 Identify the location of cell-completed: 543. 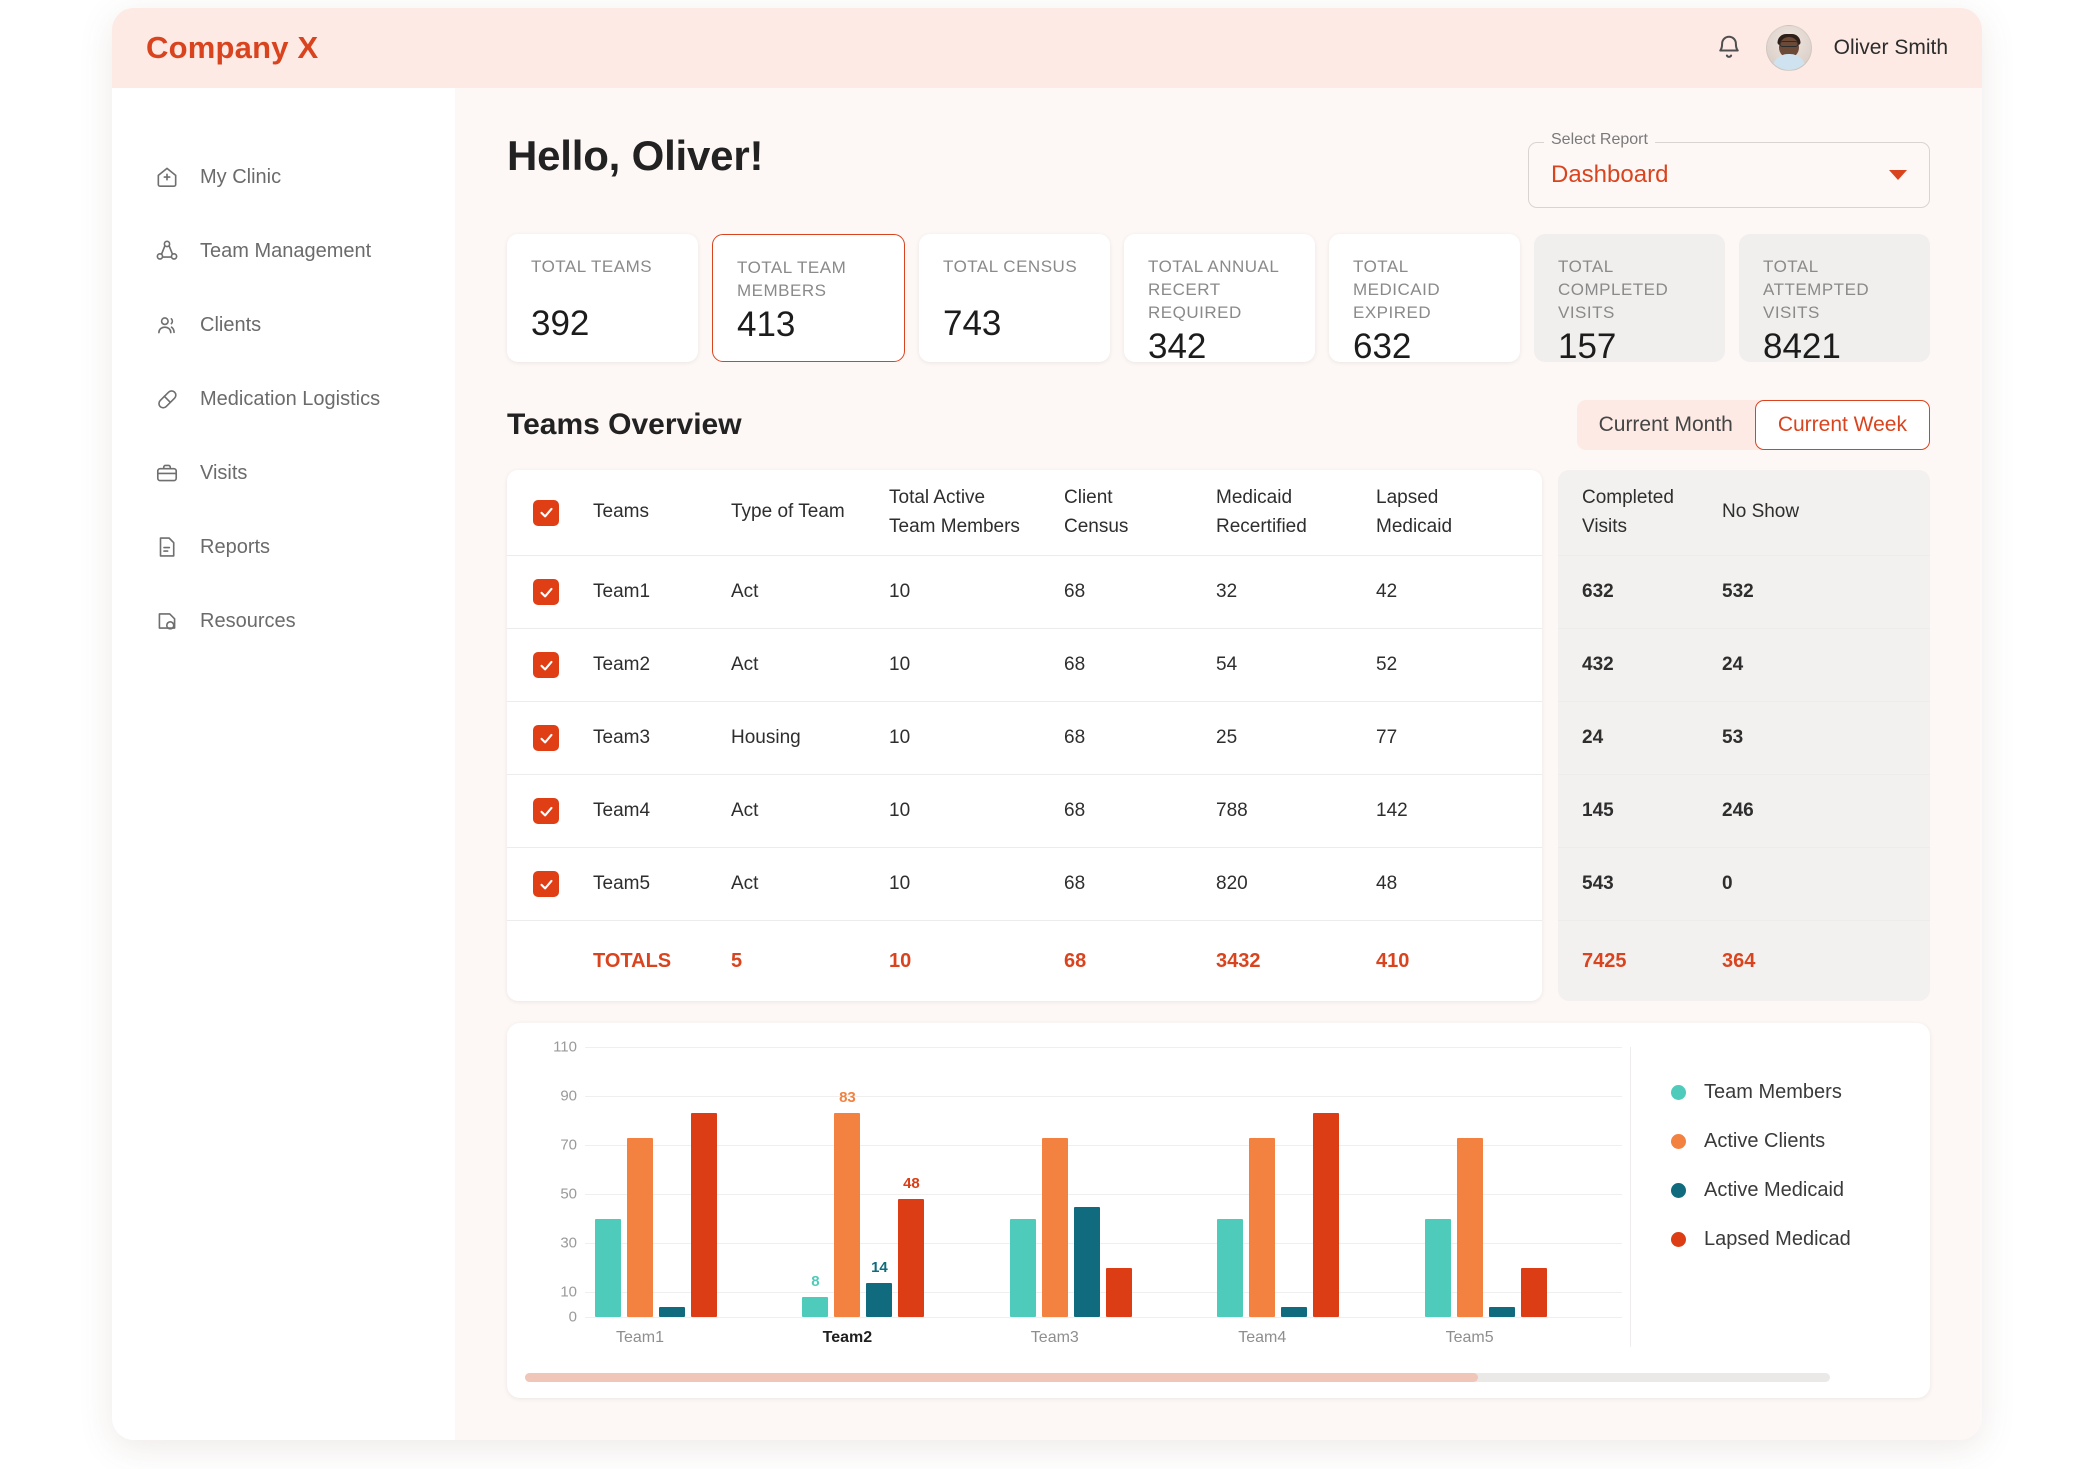
(1598, 883).